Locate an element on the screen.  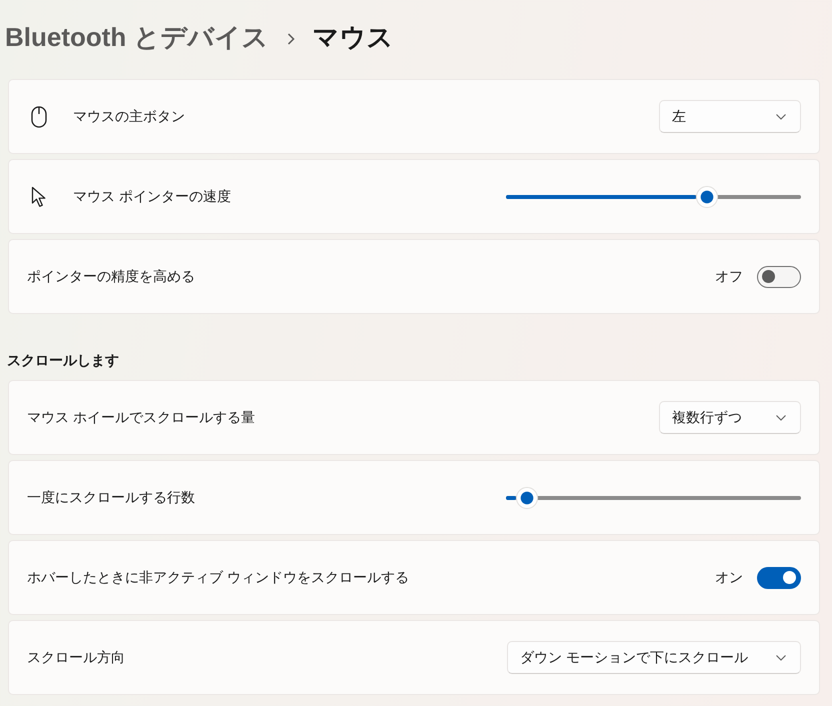
setting-label: マウスの主ボタン is located at coordinates (129, 117).